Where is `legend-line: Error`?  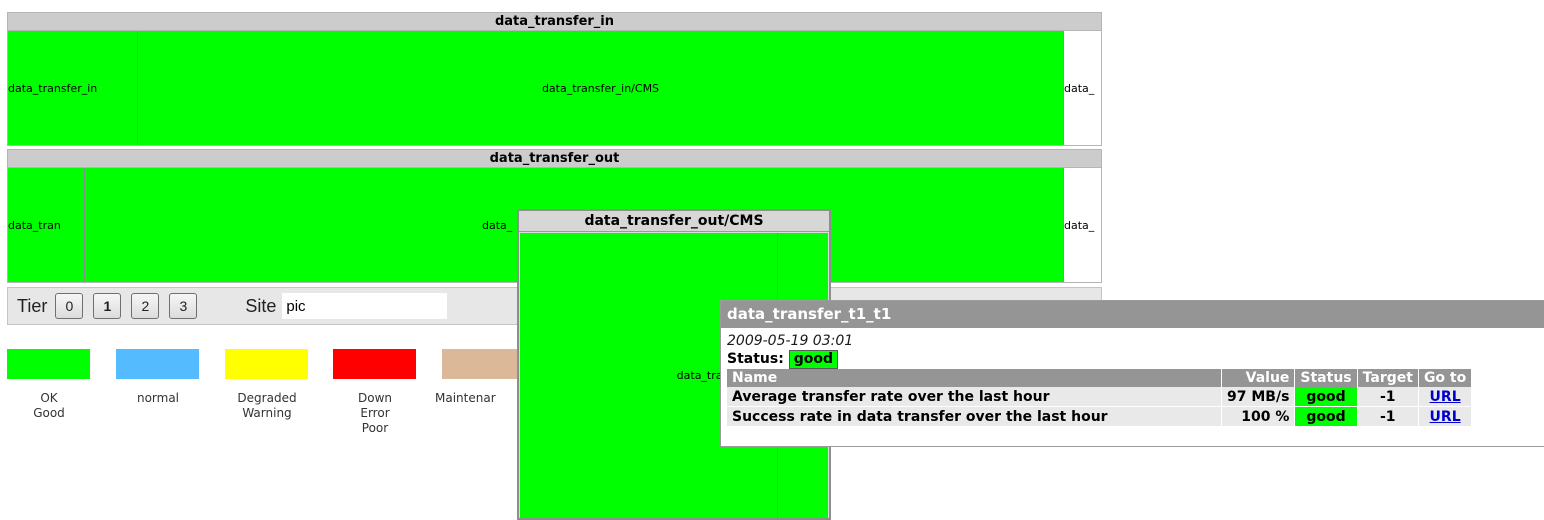
legend-line: Error is located at coordinates (375, 413).